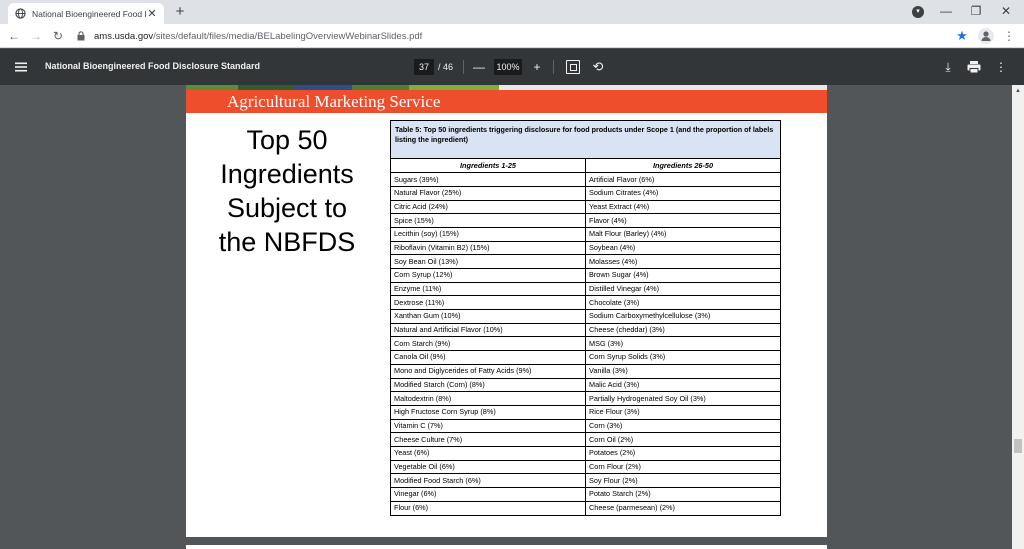  Describe the element at coordinates (446, 67) in the screenshot. I see `page-total: / 46` at that location.